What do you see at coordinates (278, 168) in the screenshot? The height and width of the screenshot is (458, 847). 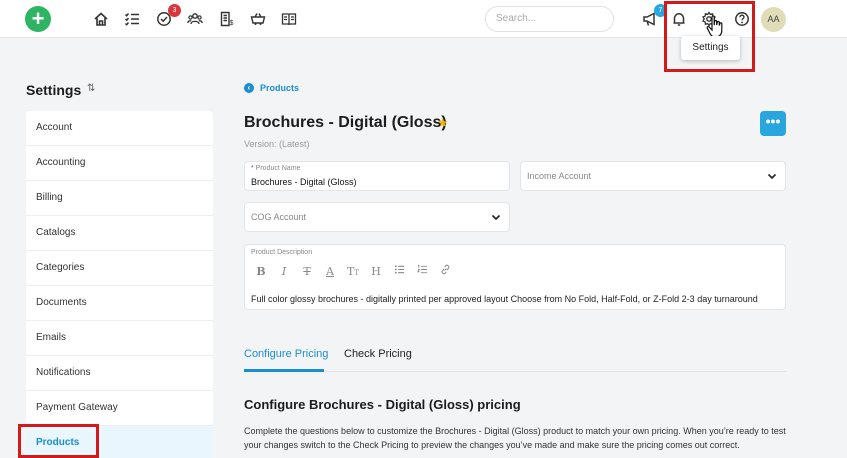 I see `product-name-label: Product Name` at bounding box center [278, 168].